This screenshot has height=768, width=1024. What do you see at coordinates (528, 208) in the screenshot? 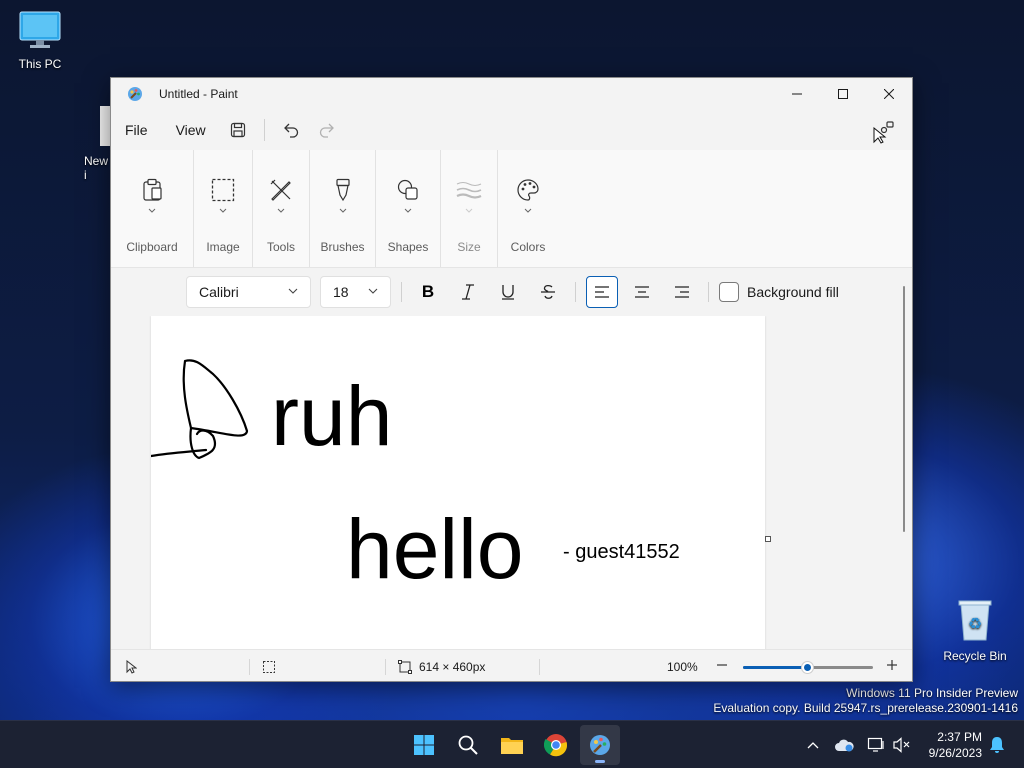
I see `ribbon-group-colors: Colors` at bounding box center [528, 208].